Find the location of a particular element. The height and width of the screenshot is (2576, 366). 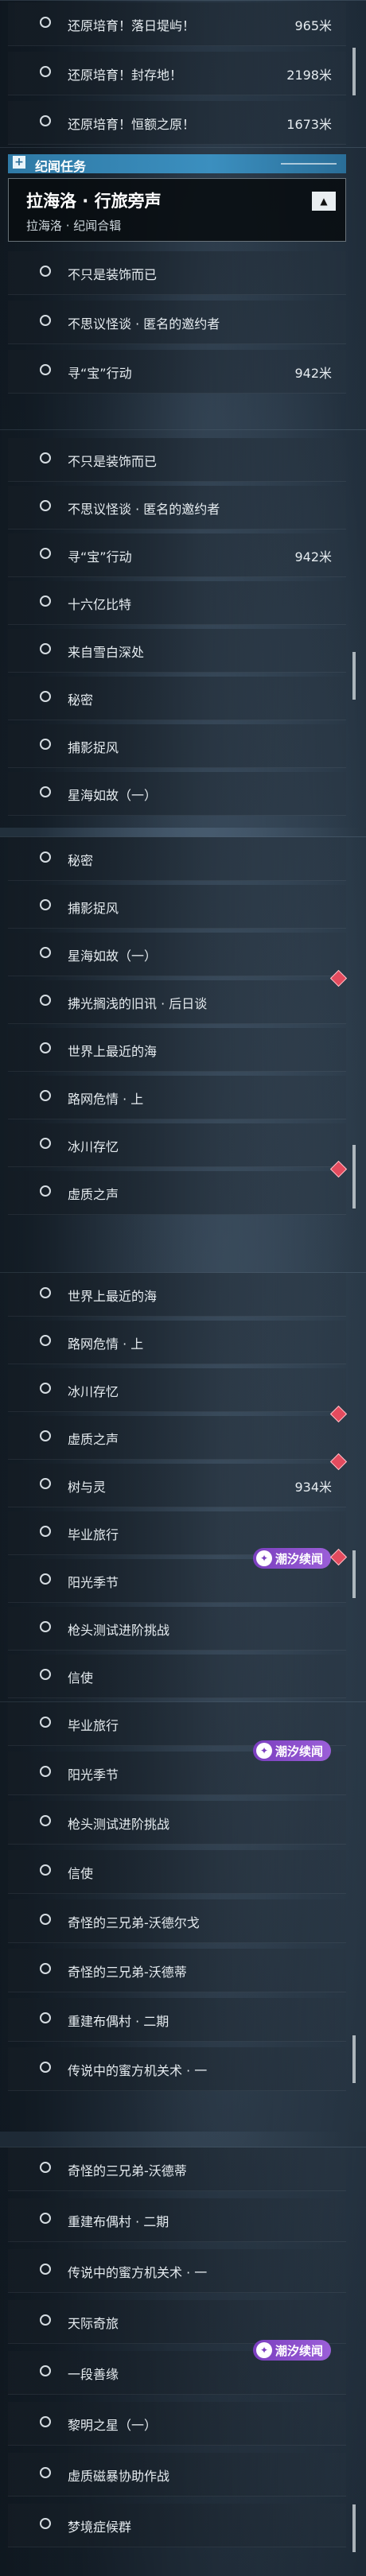

quest-label: 一段善缘 is located at coordinates (93, 2374).